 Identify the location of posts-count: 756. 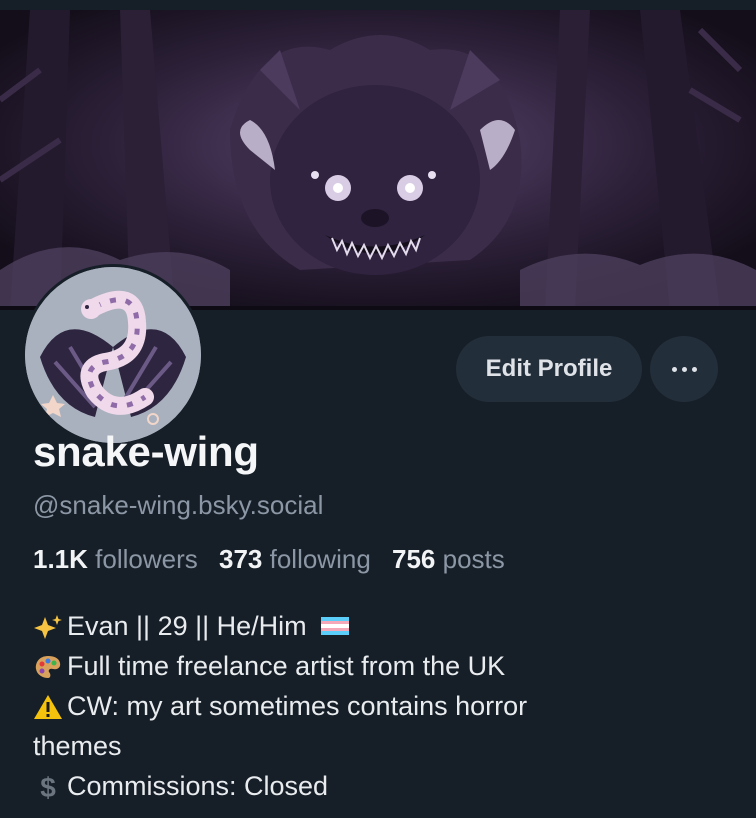
(414, 559).